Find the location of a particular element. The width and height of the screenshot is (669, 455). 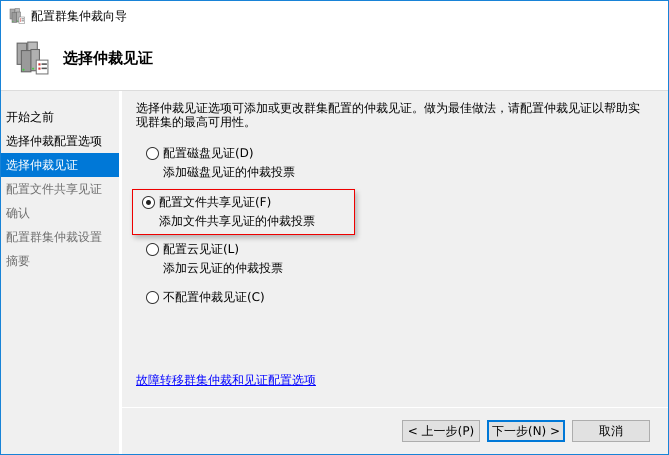

wizard-step: 选择仲裁见证 is located at coordinates (60, 165).